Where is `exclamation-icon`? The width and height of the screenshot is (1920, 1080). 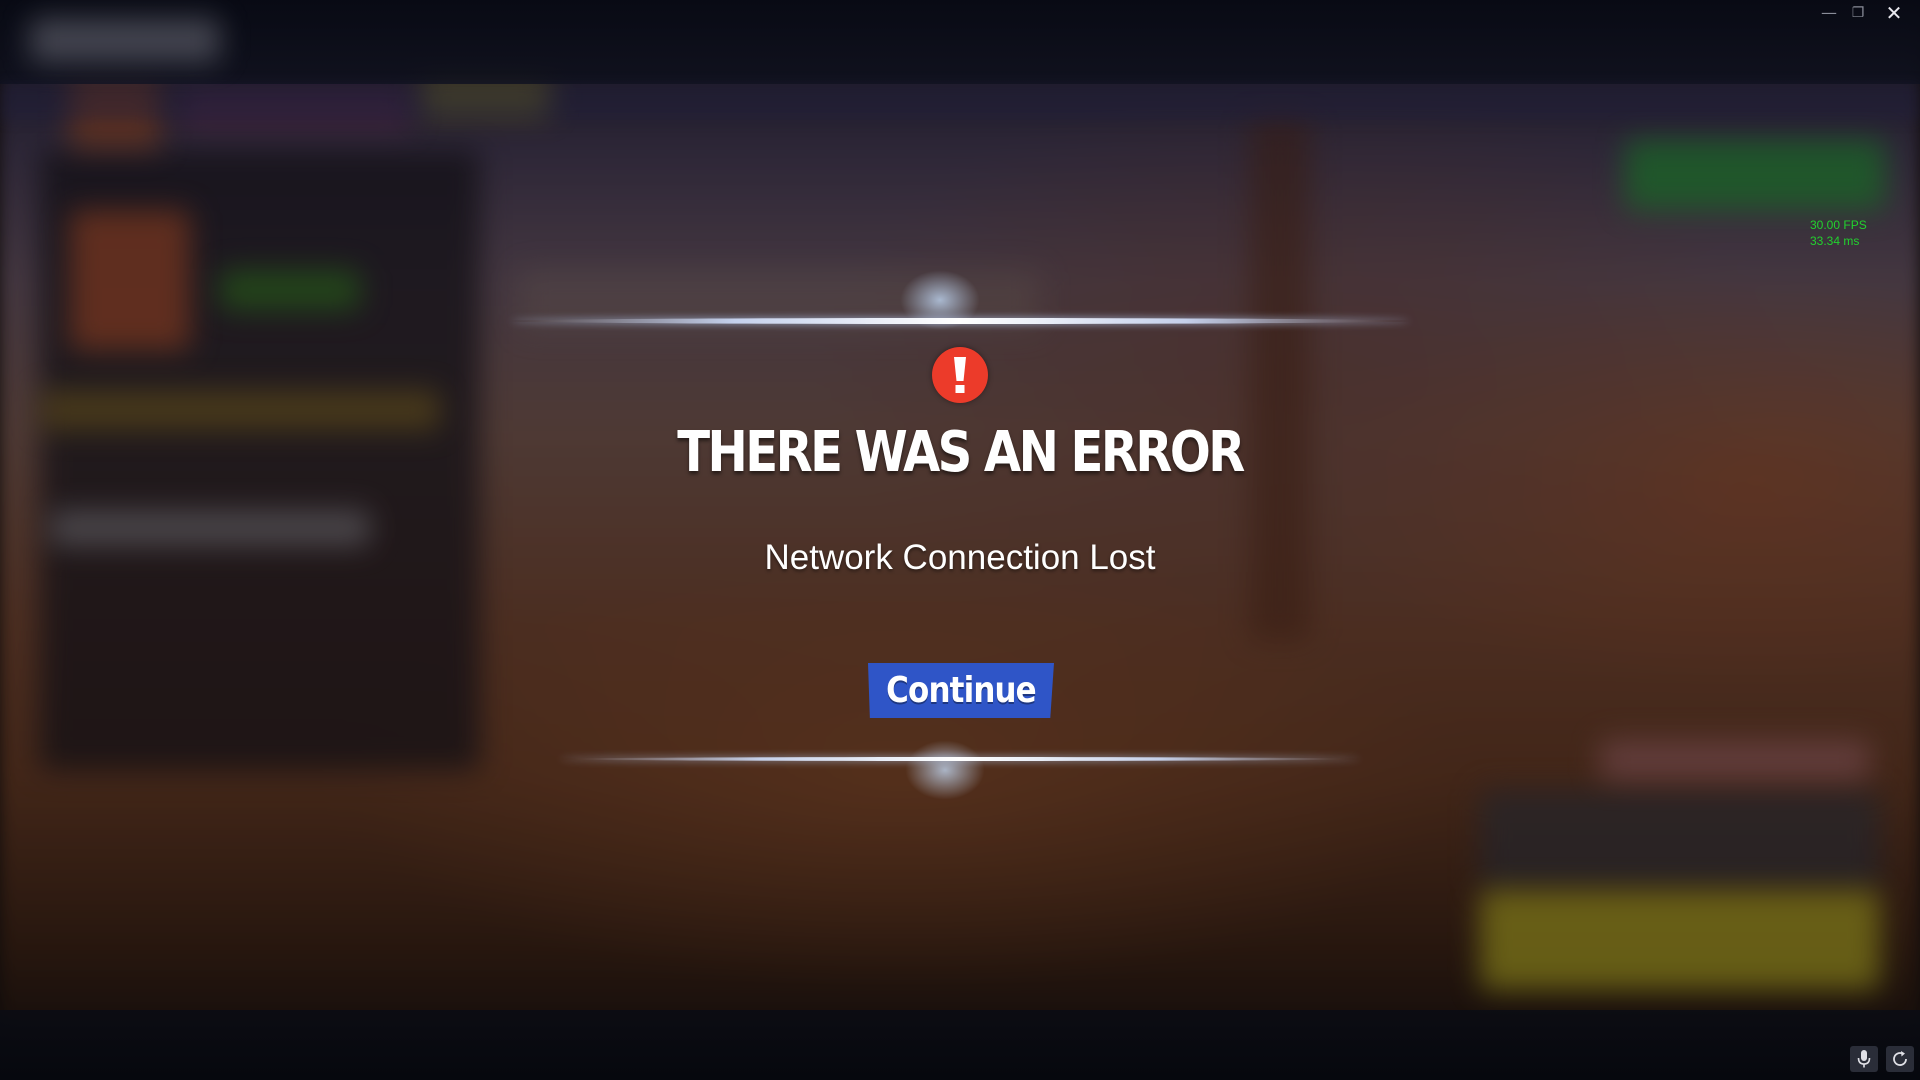 exclamation-icon is located at coordinates (960, 375).